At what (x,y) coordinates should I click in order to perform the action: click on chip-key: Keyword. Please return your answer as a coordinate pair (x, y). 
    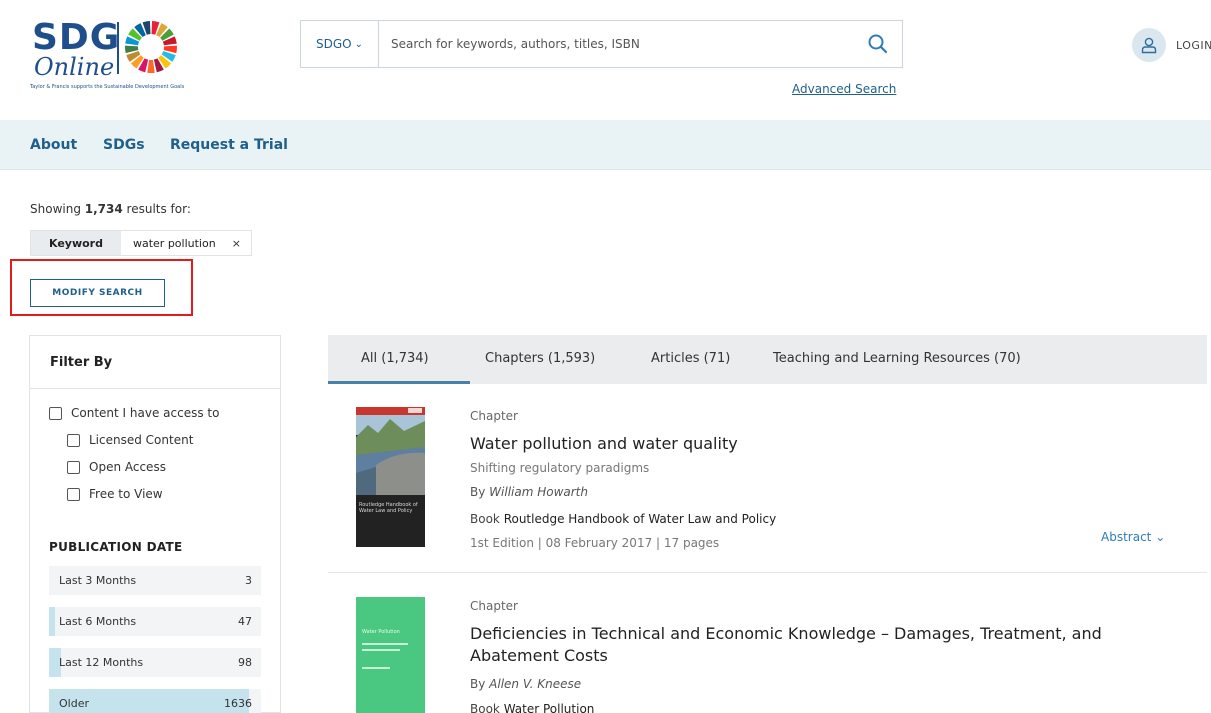
    Looking at the image, I should click on (76, 243).